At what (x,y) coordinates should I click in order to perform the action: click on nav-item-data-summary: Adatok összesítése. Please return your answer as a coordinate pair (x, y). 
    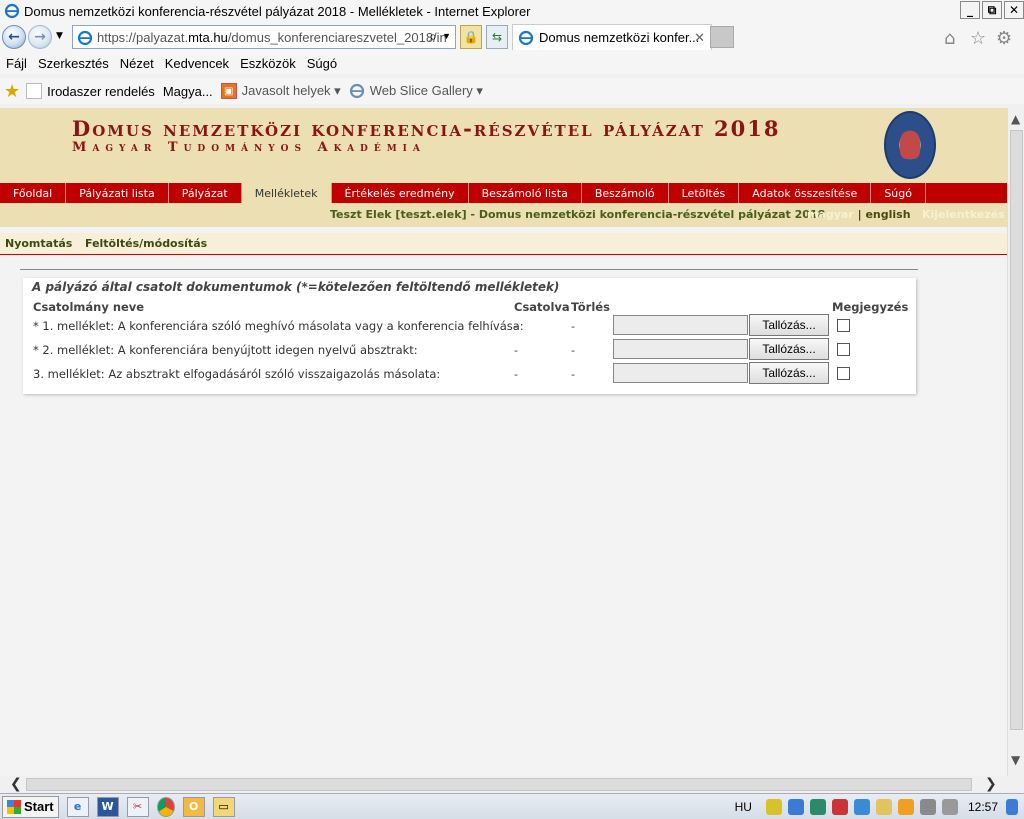
    Looking at the image, I should click on (805, 193).